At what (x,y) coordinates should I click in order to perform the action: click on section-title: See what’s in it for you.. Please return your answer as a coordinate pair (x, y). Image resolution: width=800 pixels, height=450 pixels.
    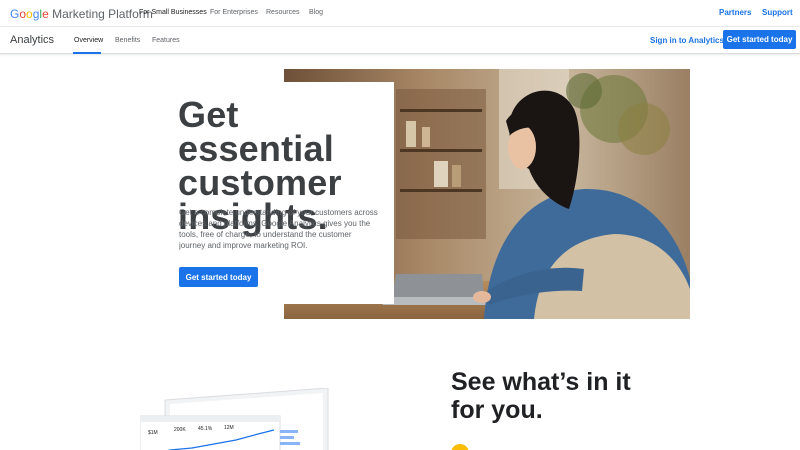
    Looking at the image, I should click on (541, 396).